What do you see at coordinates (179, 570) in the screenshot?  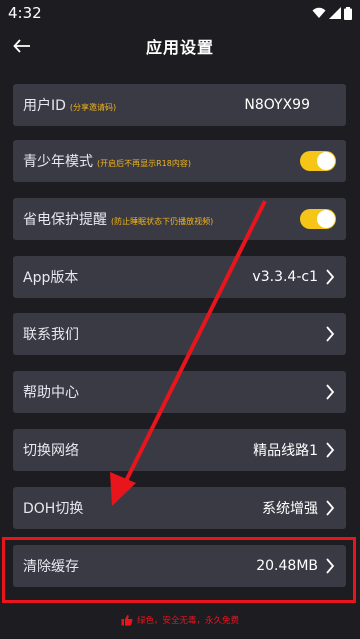 I see `annotation-highlight-box` at bounding box center [179, 570].